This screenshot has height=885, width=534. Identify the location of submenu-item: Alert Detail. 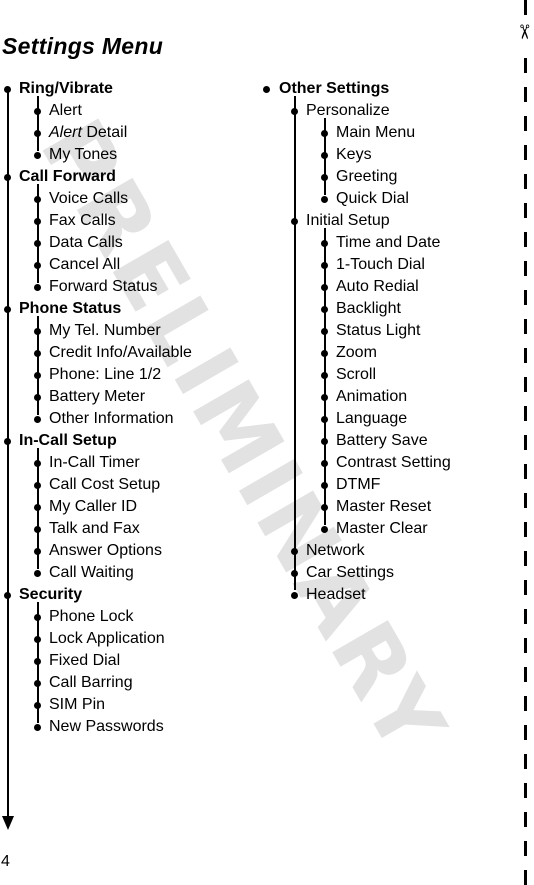
(113, 133).